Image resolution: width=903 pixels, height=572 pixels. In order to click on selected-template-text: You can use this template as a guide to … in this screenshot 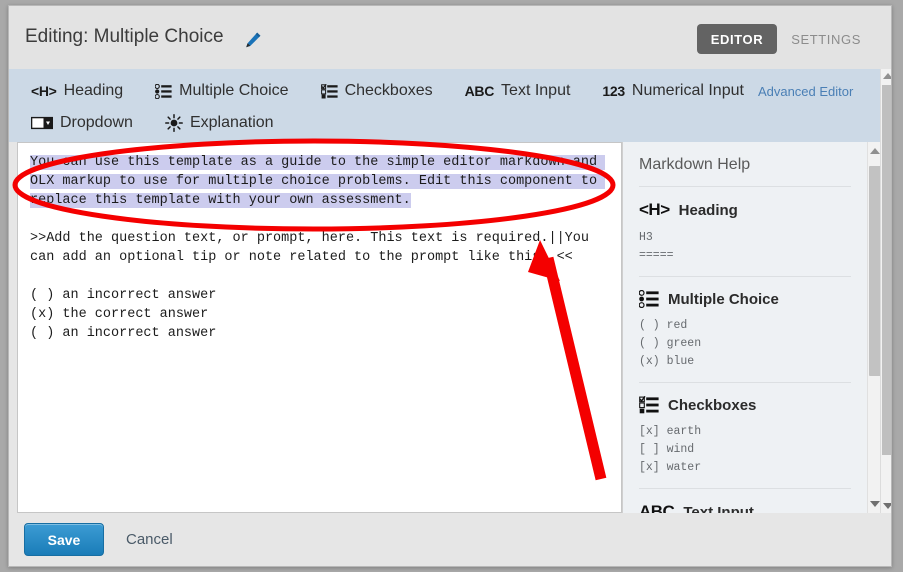, I will do `click(318, 181)`.